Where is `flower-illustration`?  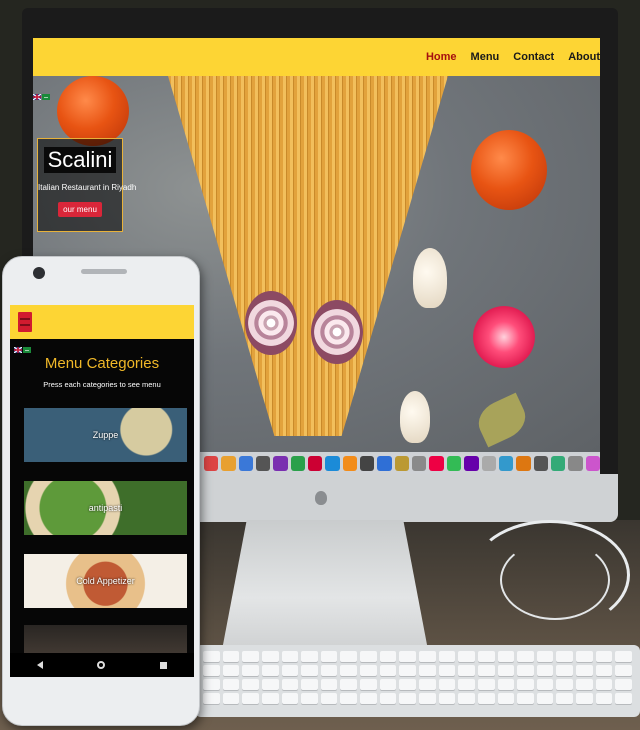 flower-illustration is located at coordinates (504, 337).